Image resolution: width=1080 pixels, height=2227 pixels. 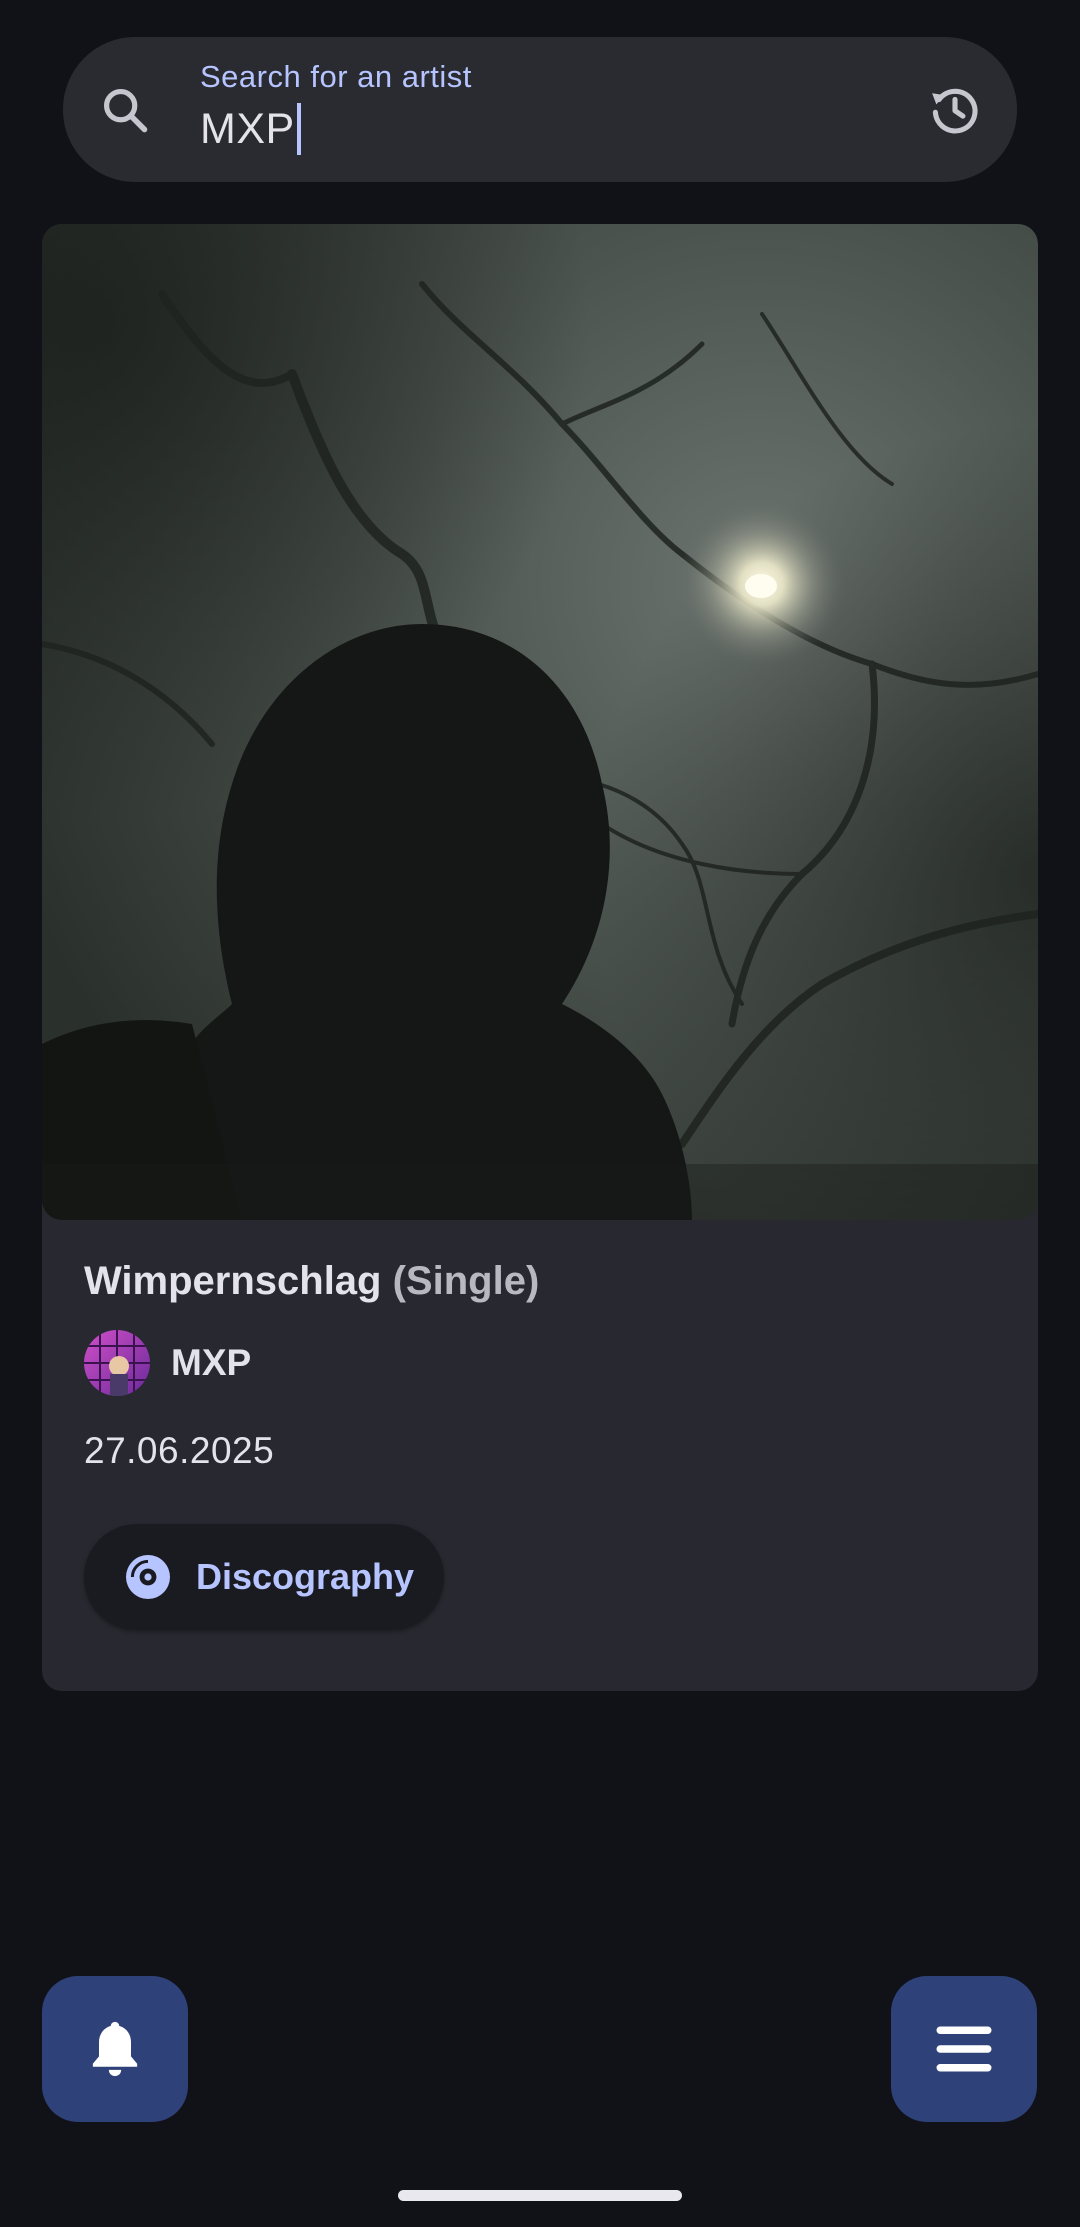 I want to click on search-label: Search for an artist, so click(x=336, y=76).